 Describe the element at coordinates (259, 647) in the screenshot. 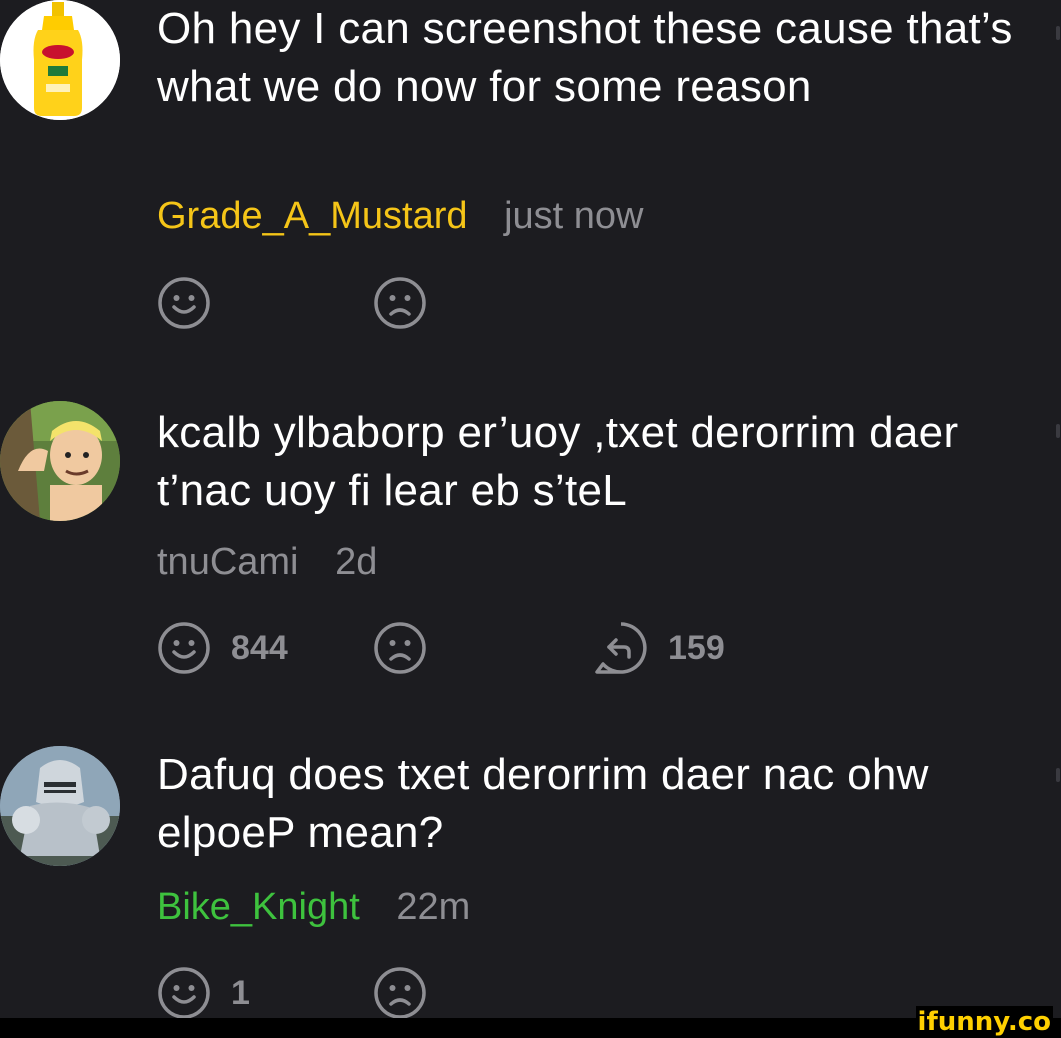

I see `smile-count: 844` at that location.